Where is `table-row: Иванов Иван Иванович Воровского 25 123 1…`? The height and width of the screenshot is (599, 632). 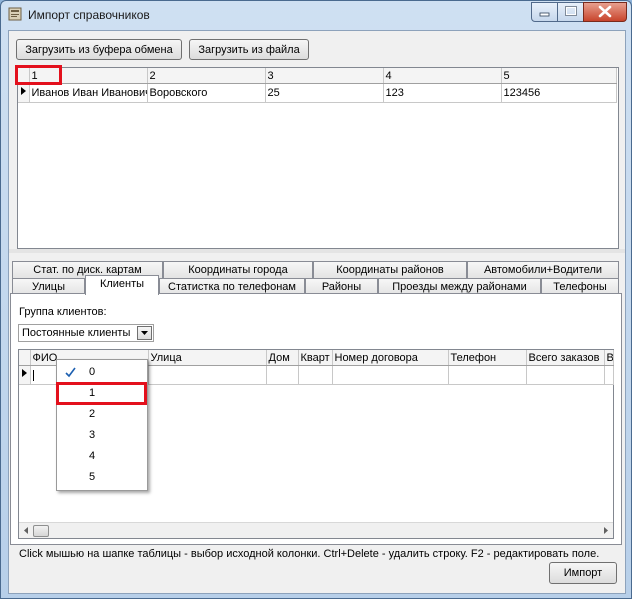
table-row: Иванов Иван Иванович Воровского 25 123 1… is located at coordinates (317, 93).